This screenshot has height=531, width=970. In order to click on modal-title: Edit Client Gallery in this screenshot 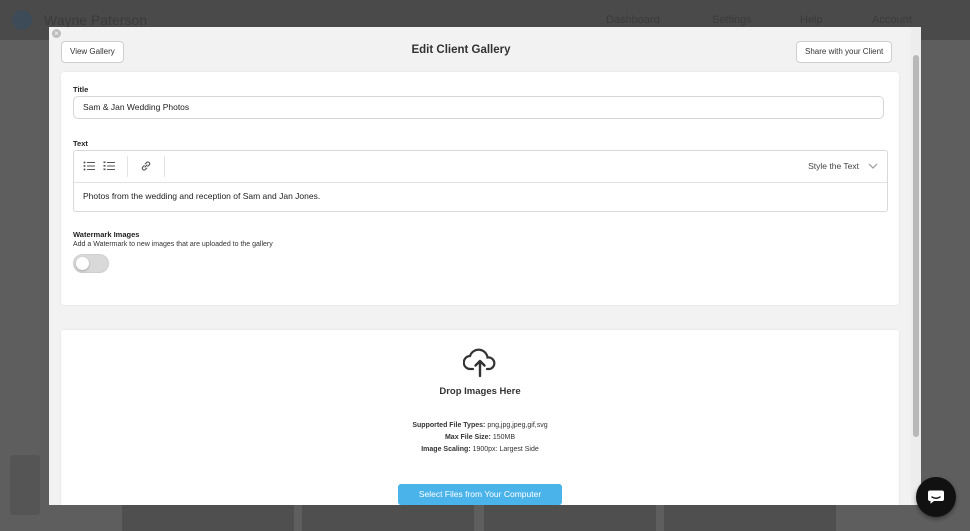, I will do `click(461, 50)`.